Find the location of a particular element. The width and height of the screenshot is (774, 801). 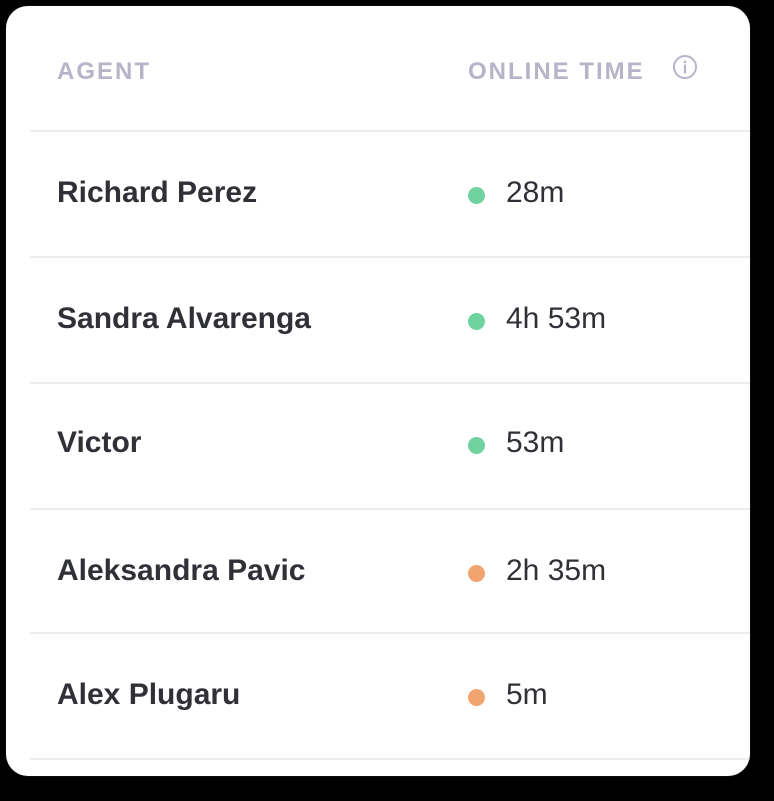

agent-name: Aleksandra Pavic is located at coordinates (181, 570).